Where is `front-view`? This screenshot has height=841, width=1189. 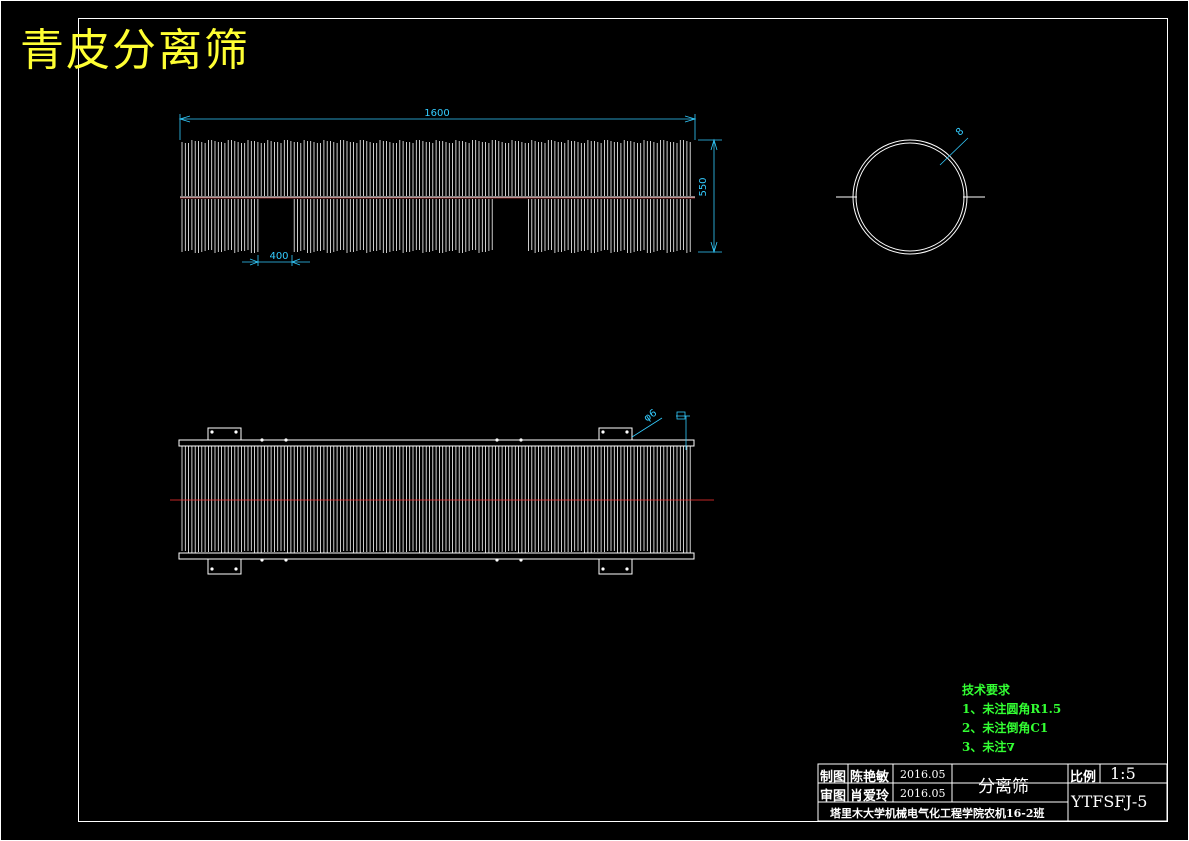
front-view is located at coordinates (437, 196).